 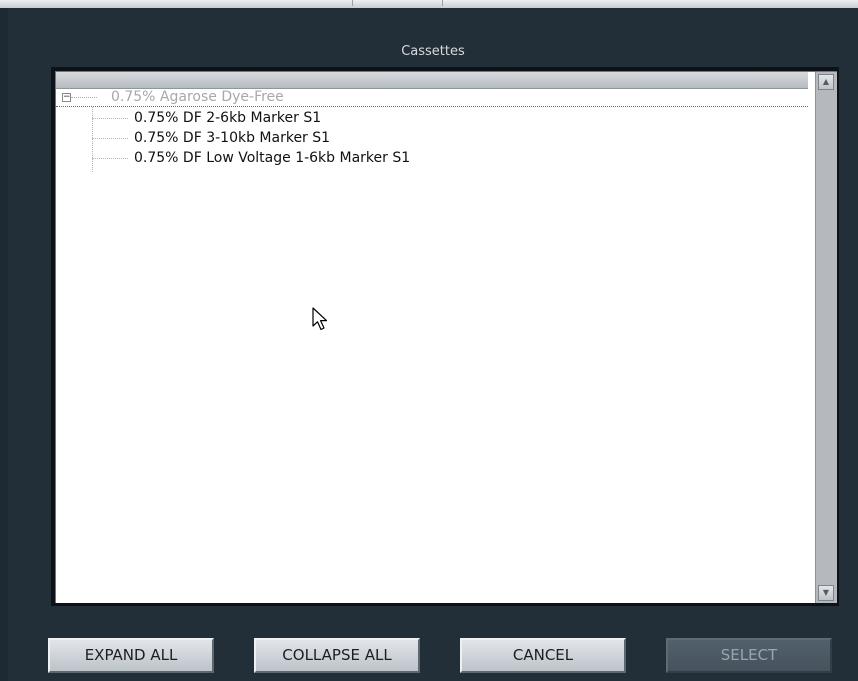 I want to click on tree-root-label: 0.75% Agarose Dye-Free, so click(x=197, y=97).